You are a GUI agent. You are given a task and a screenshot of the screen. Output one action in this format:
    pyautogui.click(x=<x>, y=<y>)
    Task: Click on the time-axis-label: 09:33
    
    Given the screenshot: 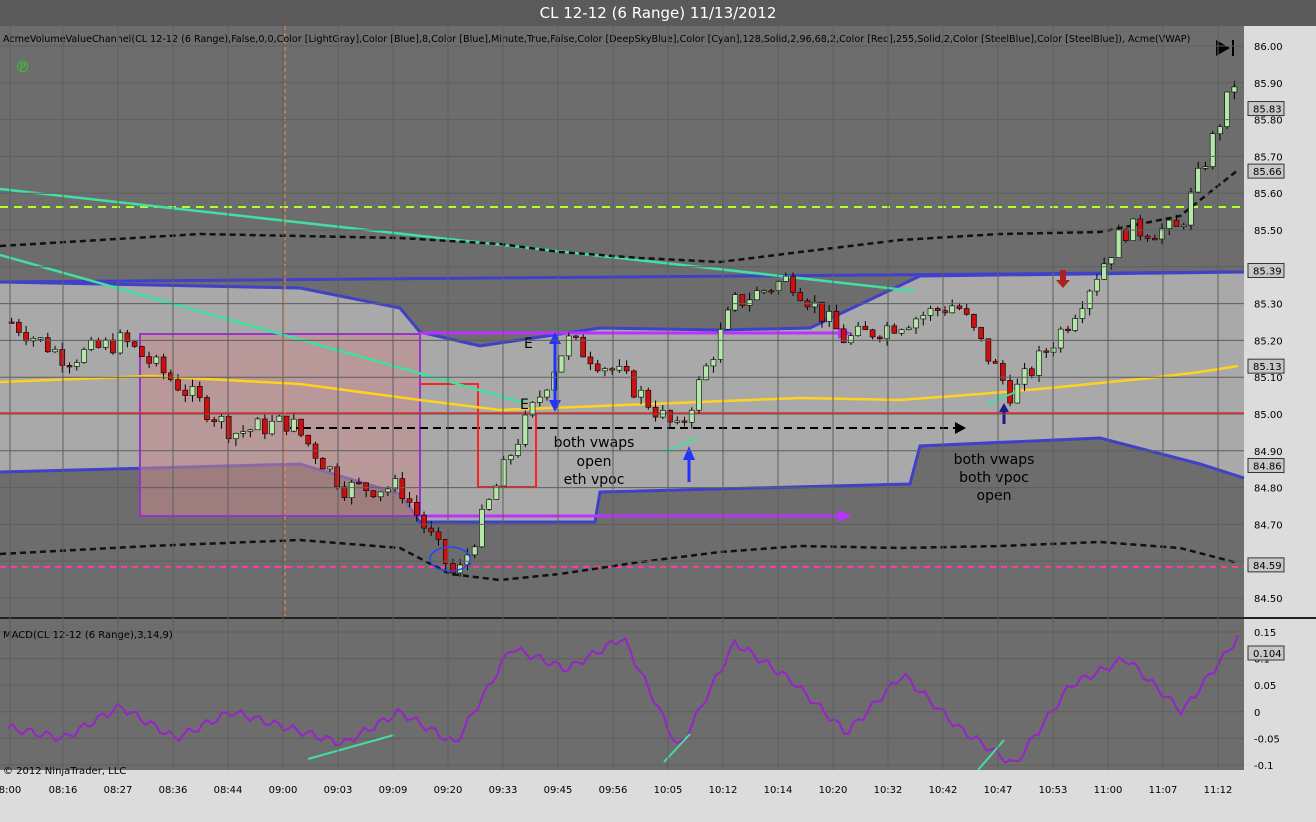 What is the action you would take?
    pyautogui.click(x=503, y=790)
    